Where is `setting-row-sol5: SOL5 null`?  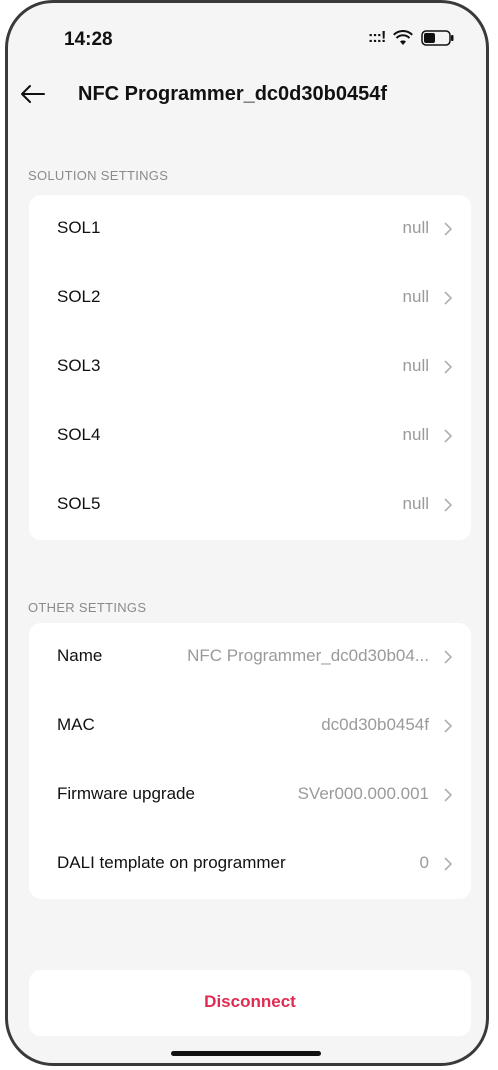 setting-row-sol5: SOL5 null is located at coordinates (250, 505).